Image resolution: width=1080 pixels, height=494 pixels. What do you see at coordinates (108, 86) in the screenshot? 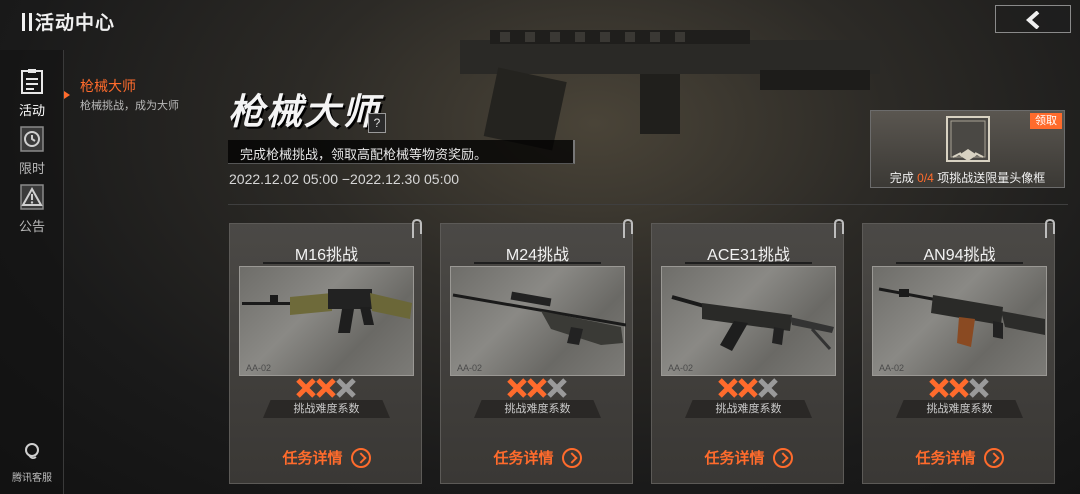
I see `submenu-title: 枪械大师` at bounding box center [108, 86].